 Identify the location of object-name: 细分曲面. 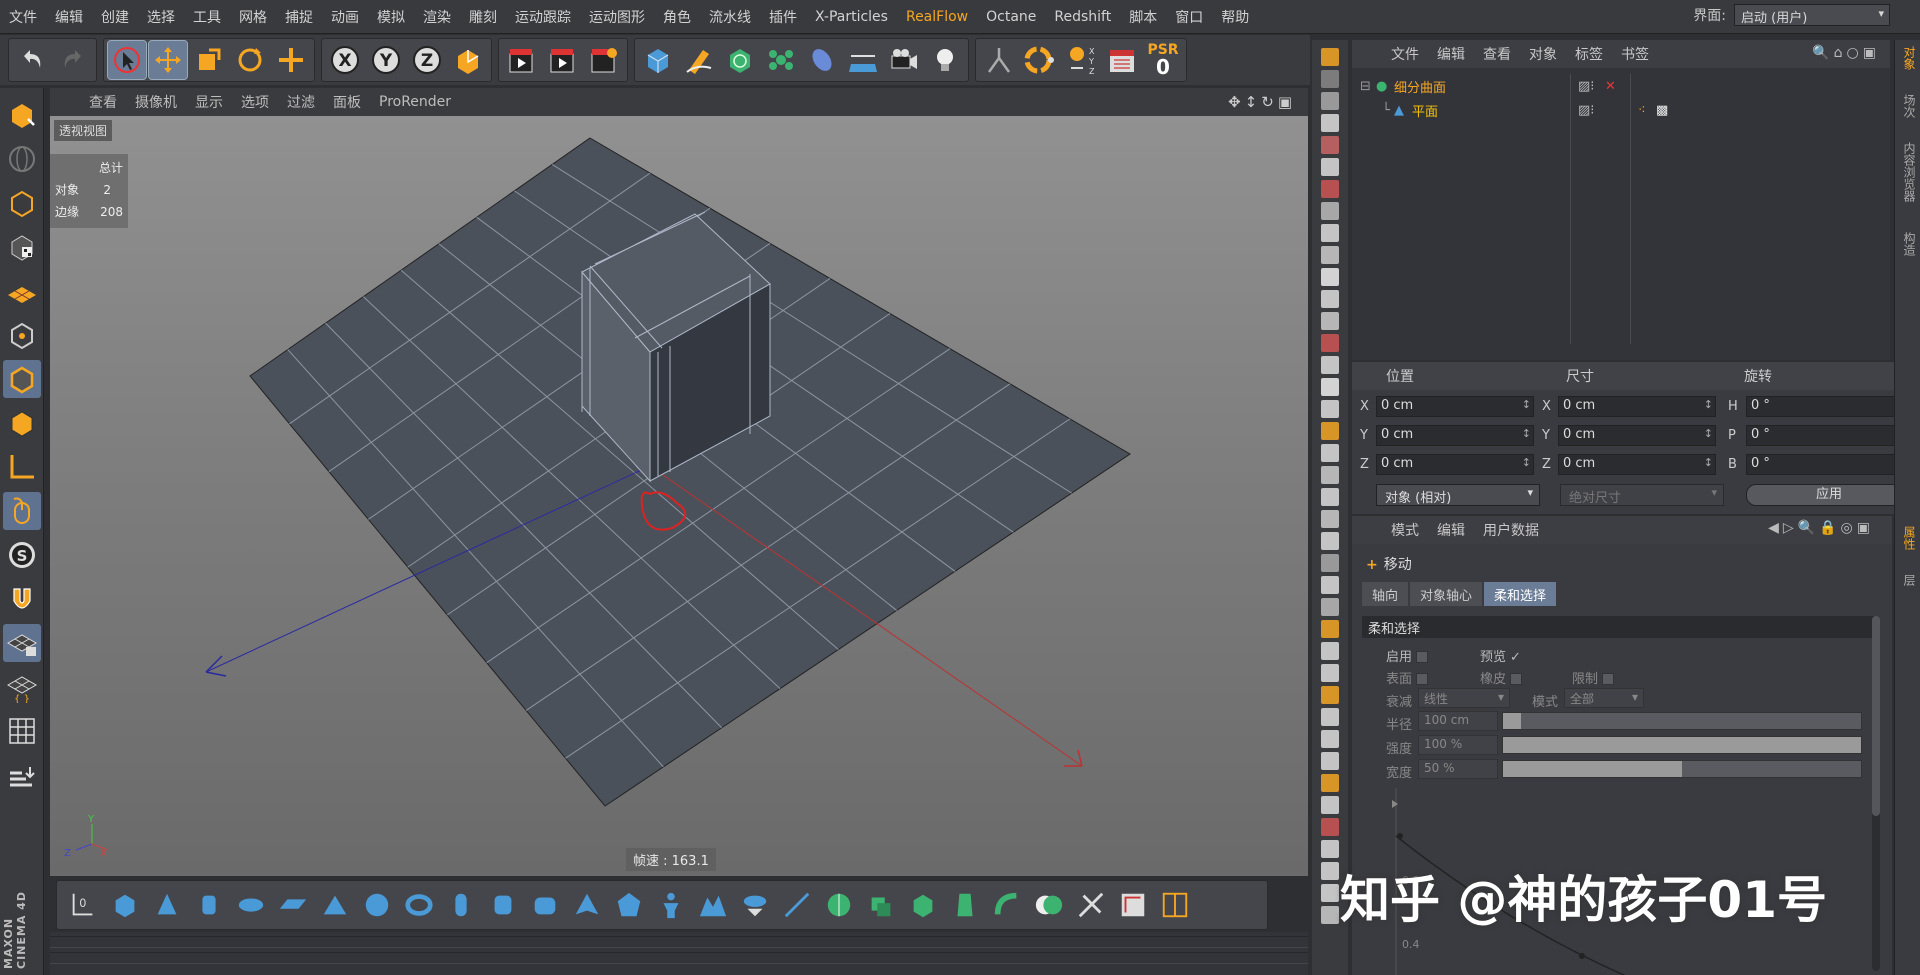
(1420, 86).